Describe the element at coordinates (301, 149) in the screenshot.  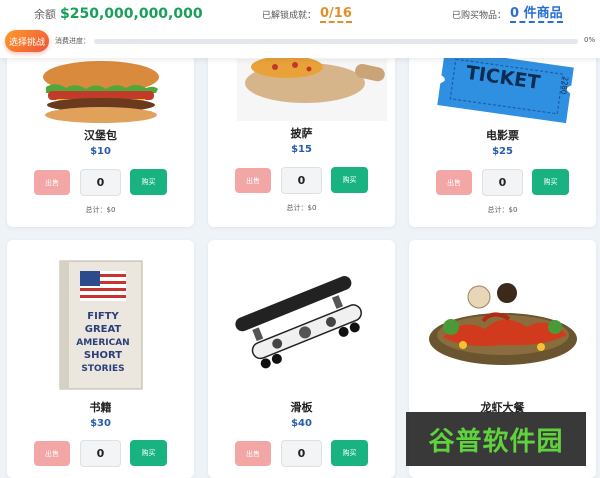
I see `product-price: $15` at that location.